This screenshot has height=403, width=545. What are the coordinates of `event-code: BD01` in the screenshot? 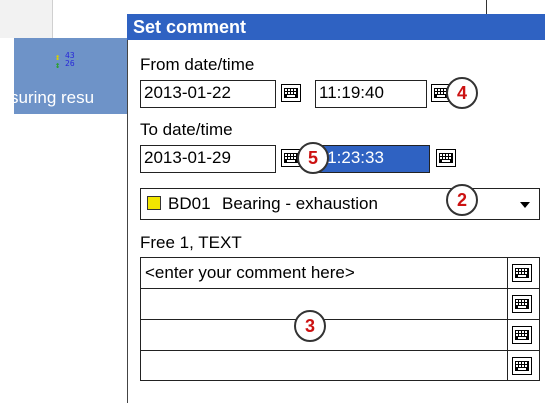 It's located at (189, 203).